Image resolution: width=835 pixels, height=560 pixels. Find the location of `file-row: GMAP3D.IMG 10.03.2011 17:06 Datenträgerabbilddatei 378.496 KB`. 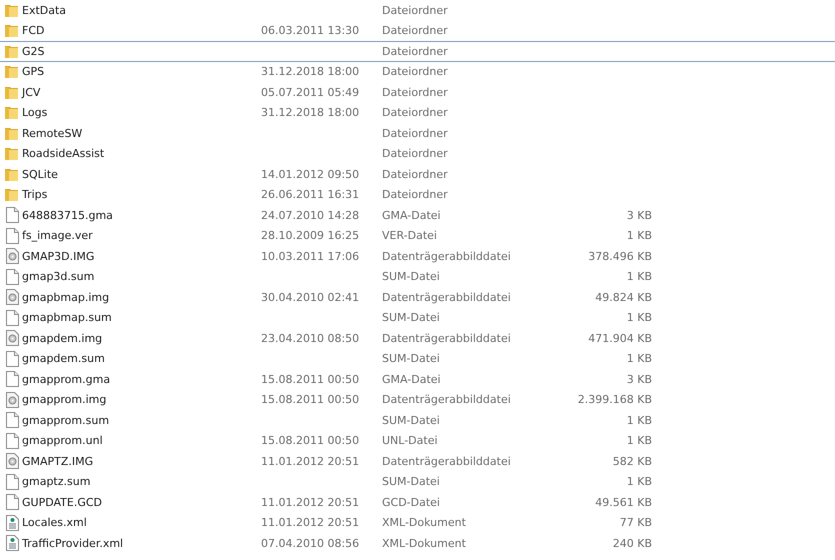

file-row: GMAP3D.IMG 10.03.2011 17:06 Datenträgerabbilddatei 378.496 KB is located at coordinates (417, 256).